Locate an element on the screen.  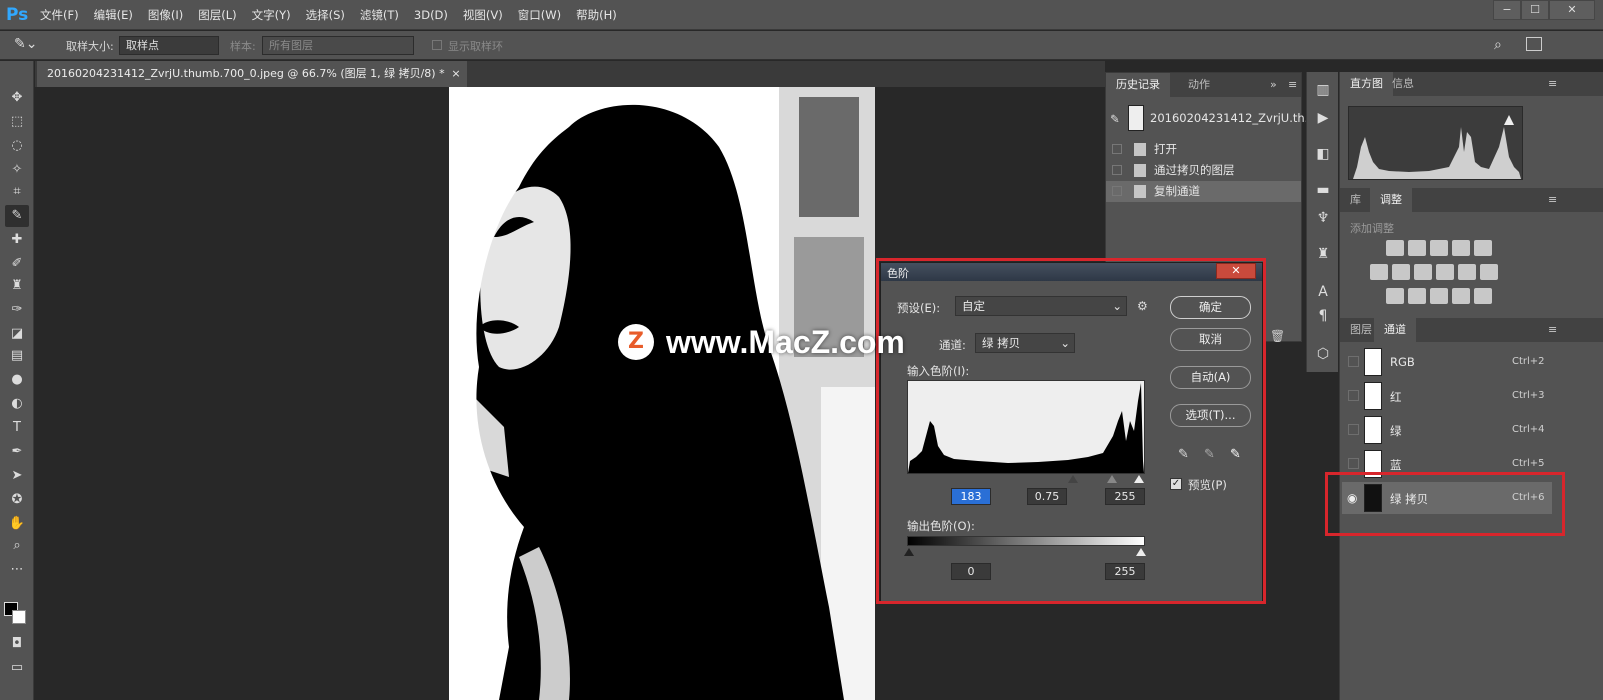
threshold-icon is located at coordinates (1439, 296).